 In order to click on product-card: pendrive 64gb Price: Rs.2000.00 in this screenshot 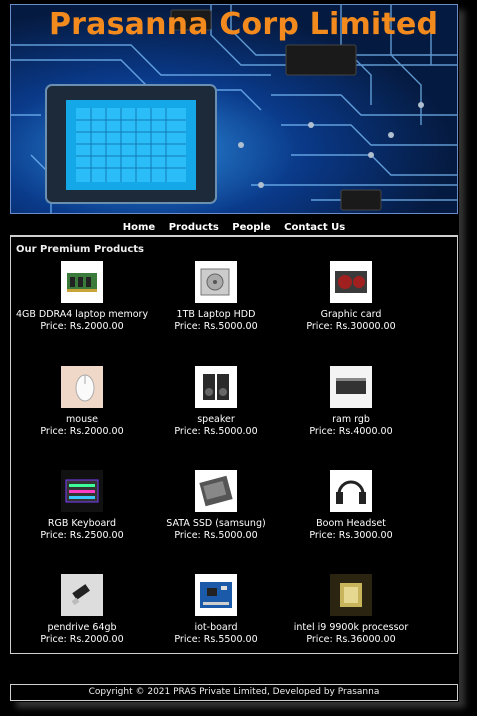, I will do `click(82, 610)`.